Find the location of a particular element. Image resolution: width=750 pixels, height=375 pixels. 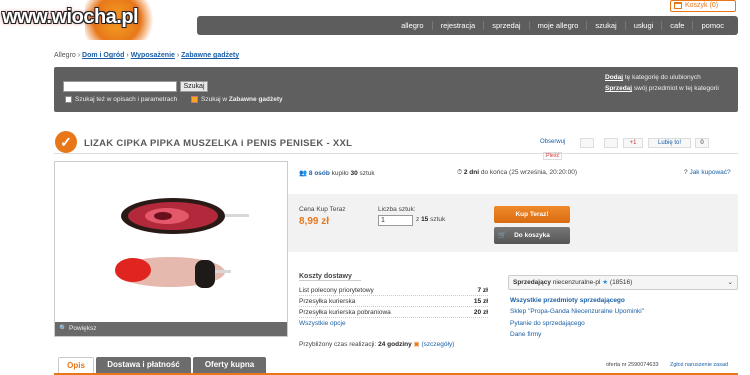

cart-button: Koszyk (0) is located at coordinates (703, 6).